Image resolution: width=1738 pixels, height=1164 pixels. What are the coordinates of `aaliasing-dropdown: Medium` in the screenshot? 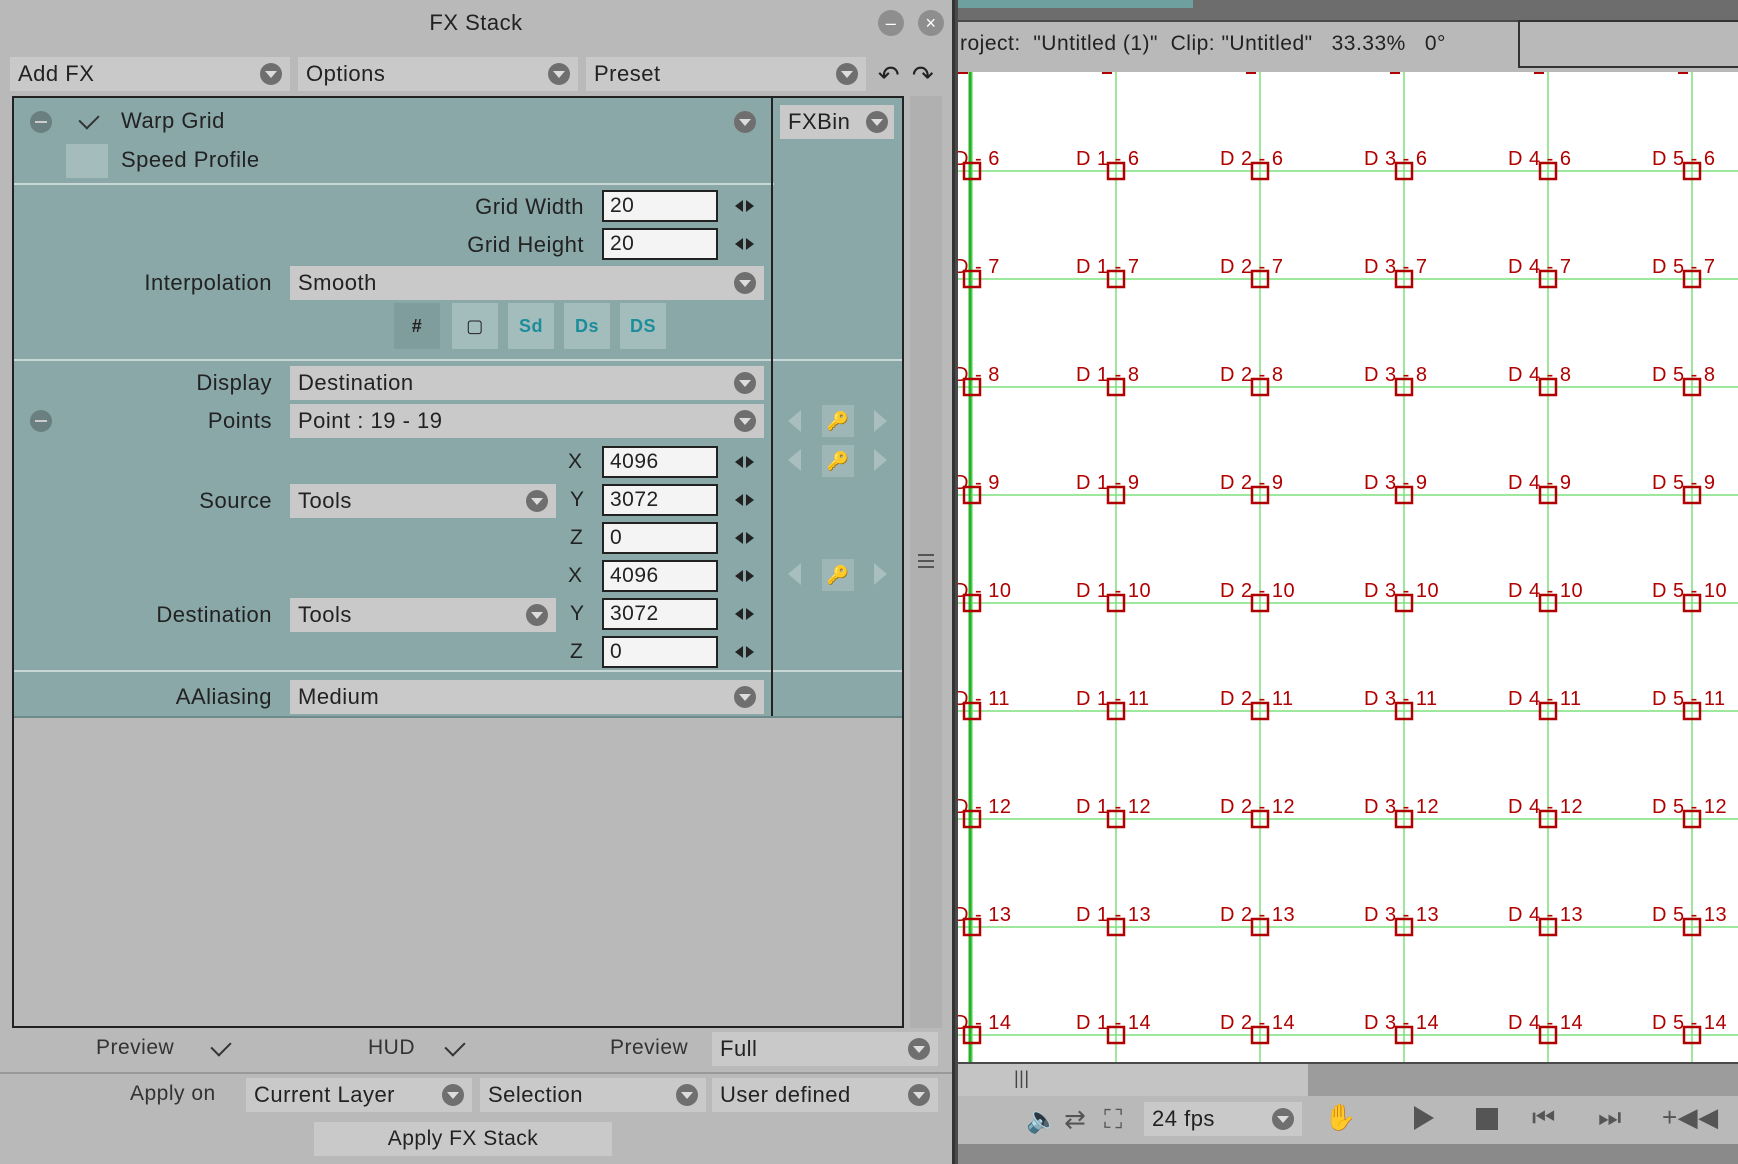 It's located at (527, 697).